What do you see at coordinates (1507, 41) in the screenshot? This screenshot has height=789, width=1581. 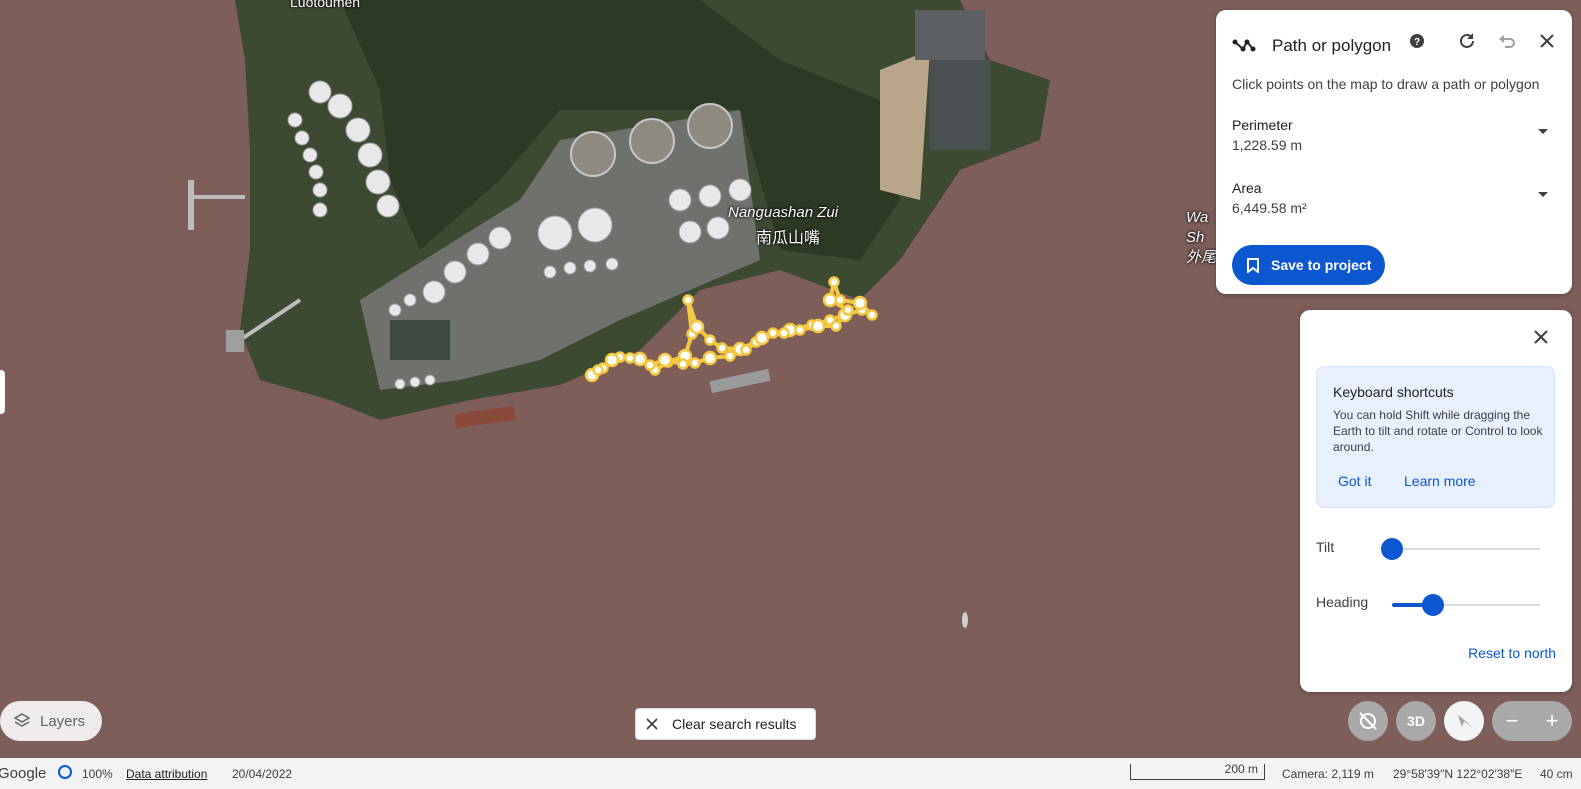 I see `undo-icon` at bounding box center [1507, 41].